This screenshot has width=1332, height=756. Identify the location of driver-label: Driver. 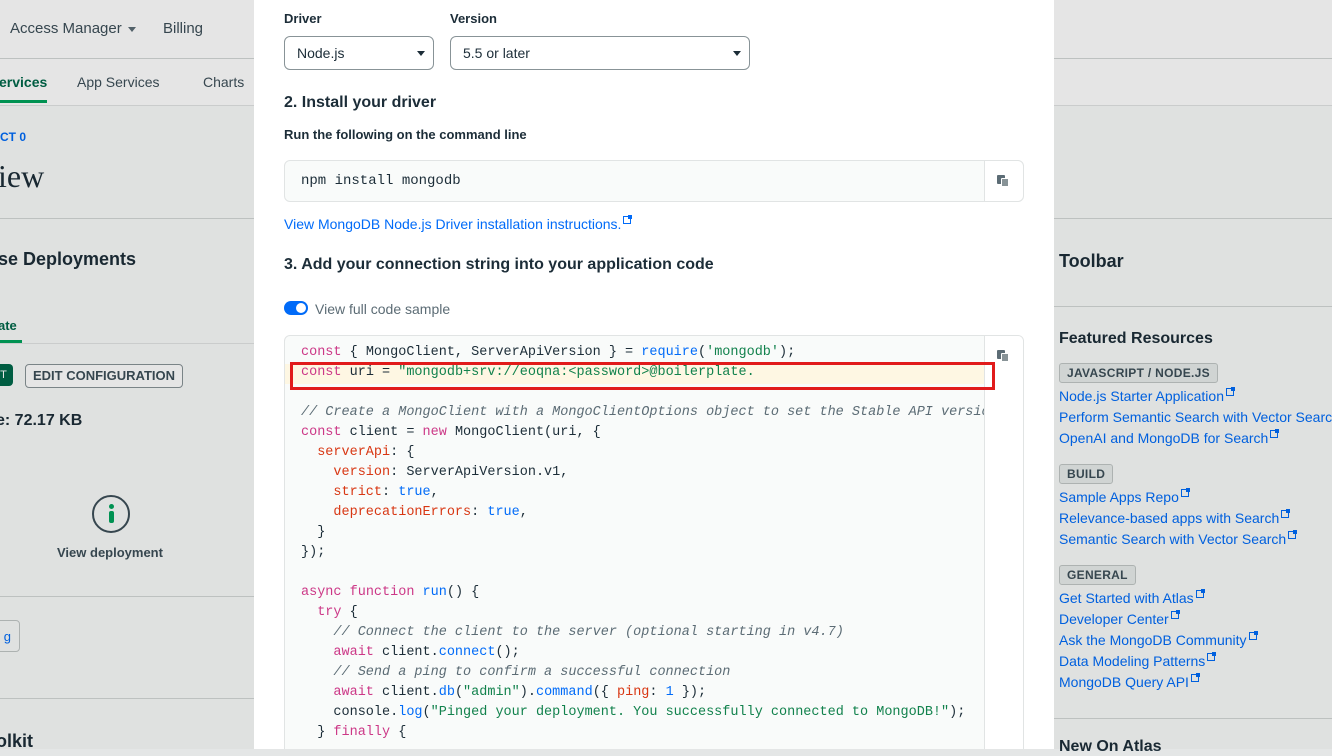
(303, 18).